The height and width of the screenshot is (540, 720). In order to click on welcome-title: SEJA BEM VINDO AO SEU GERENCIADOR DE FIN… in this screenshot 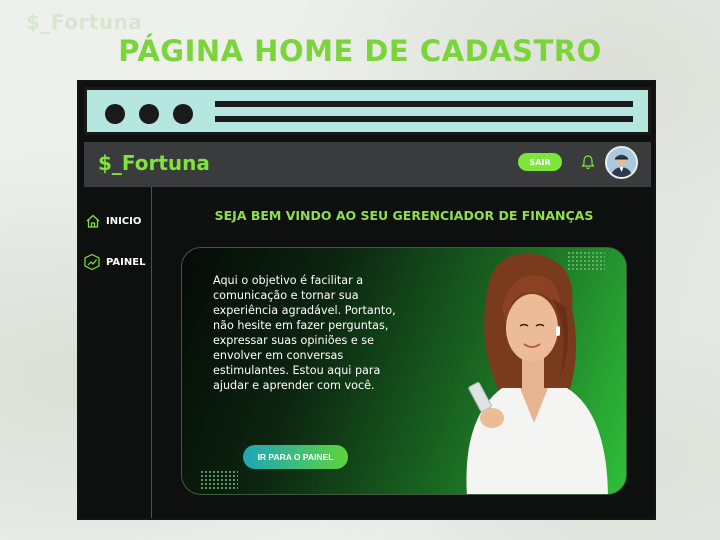, I will do `click(404, 215)`.